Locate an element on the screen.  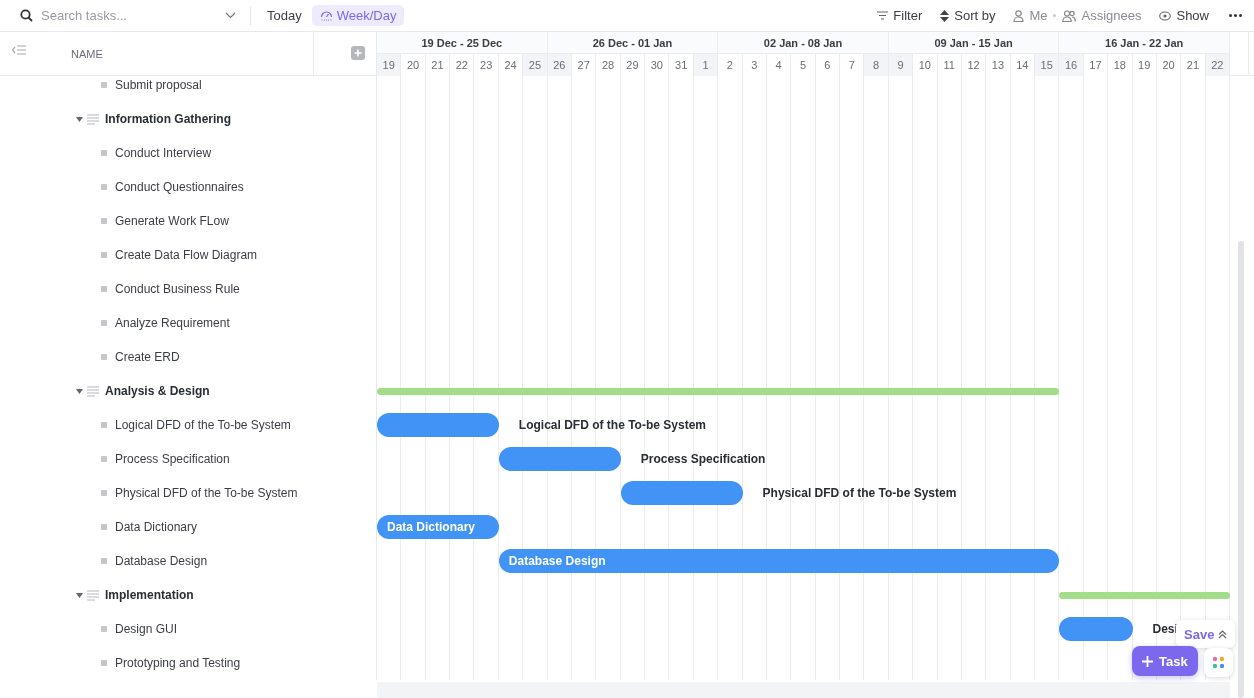
day-label: 29 is located at coordinates (633, 65).